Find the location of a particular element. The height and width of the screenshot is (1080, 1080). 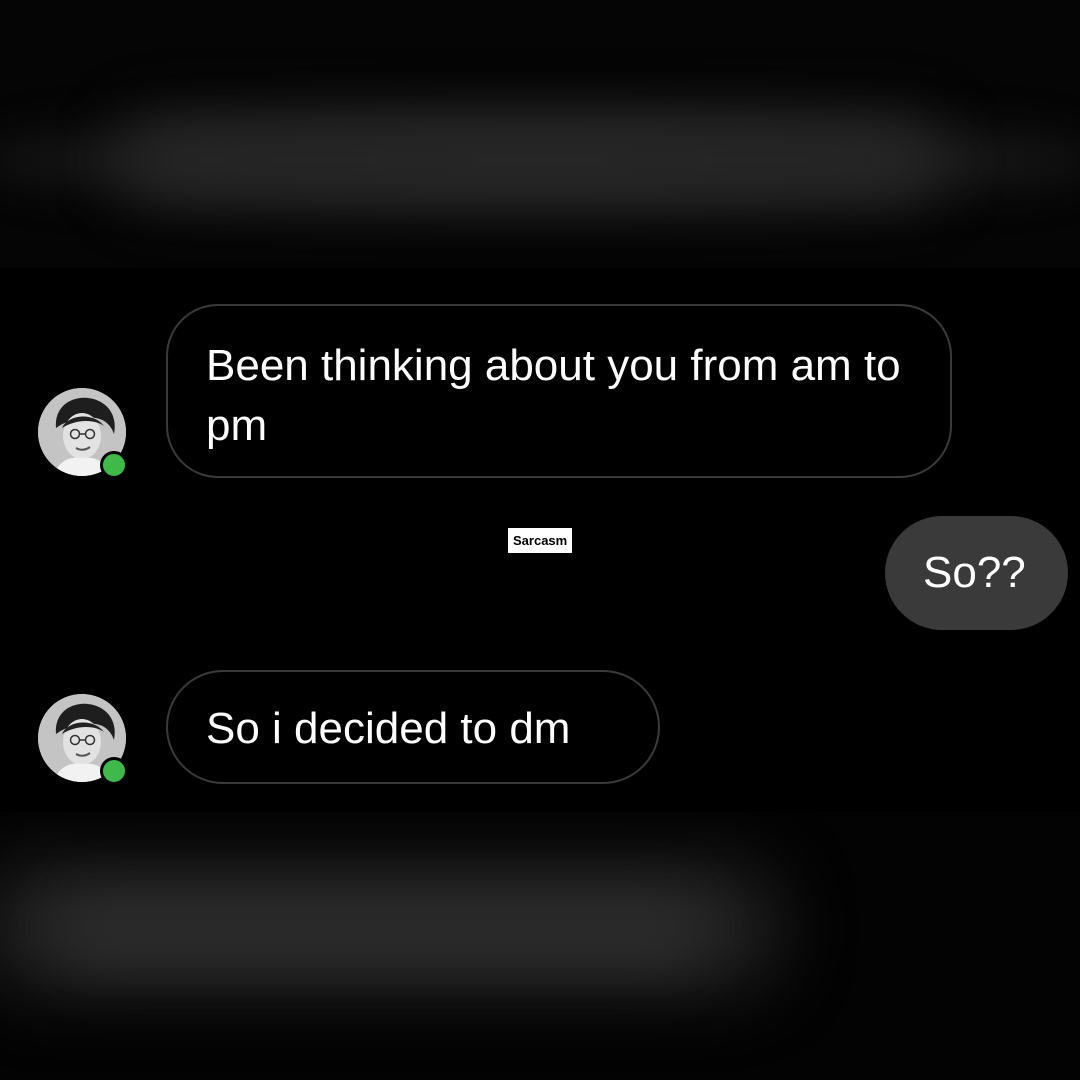

message-text: So i decided to dm is located at coordinates (388, 728).